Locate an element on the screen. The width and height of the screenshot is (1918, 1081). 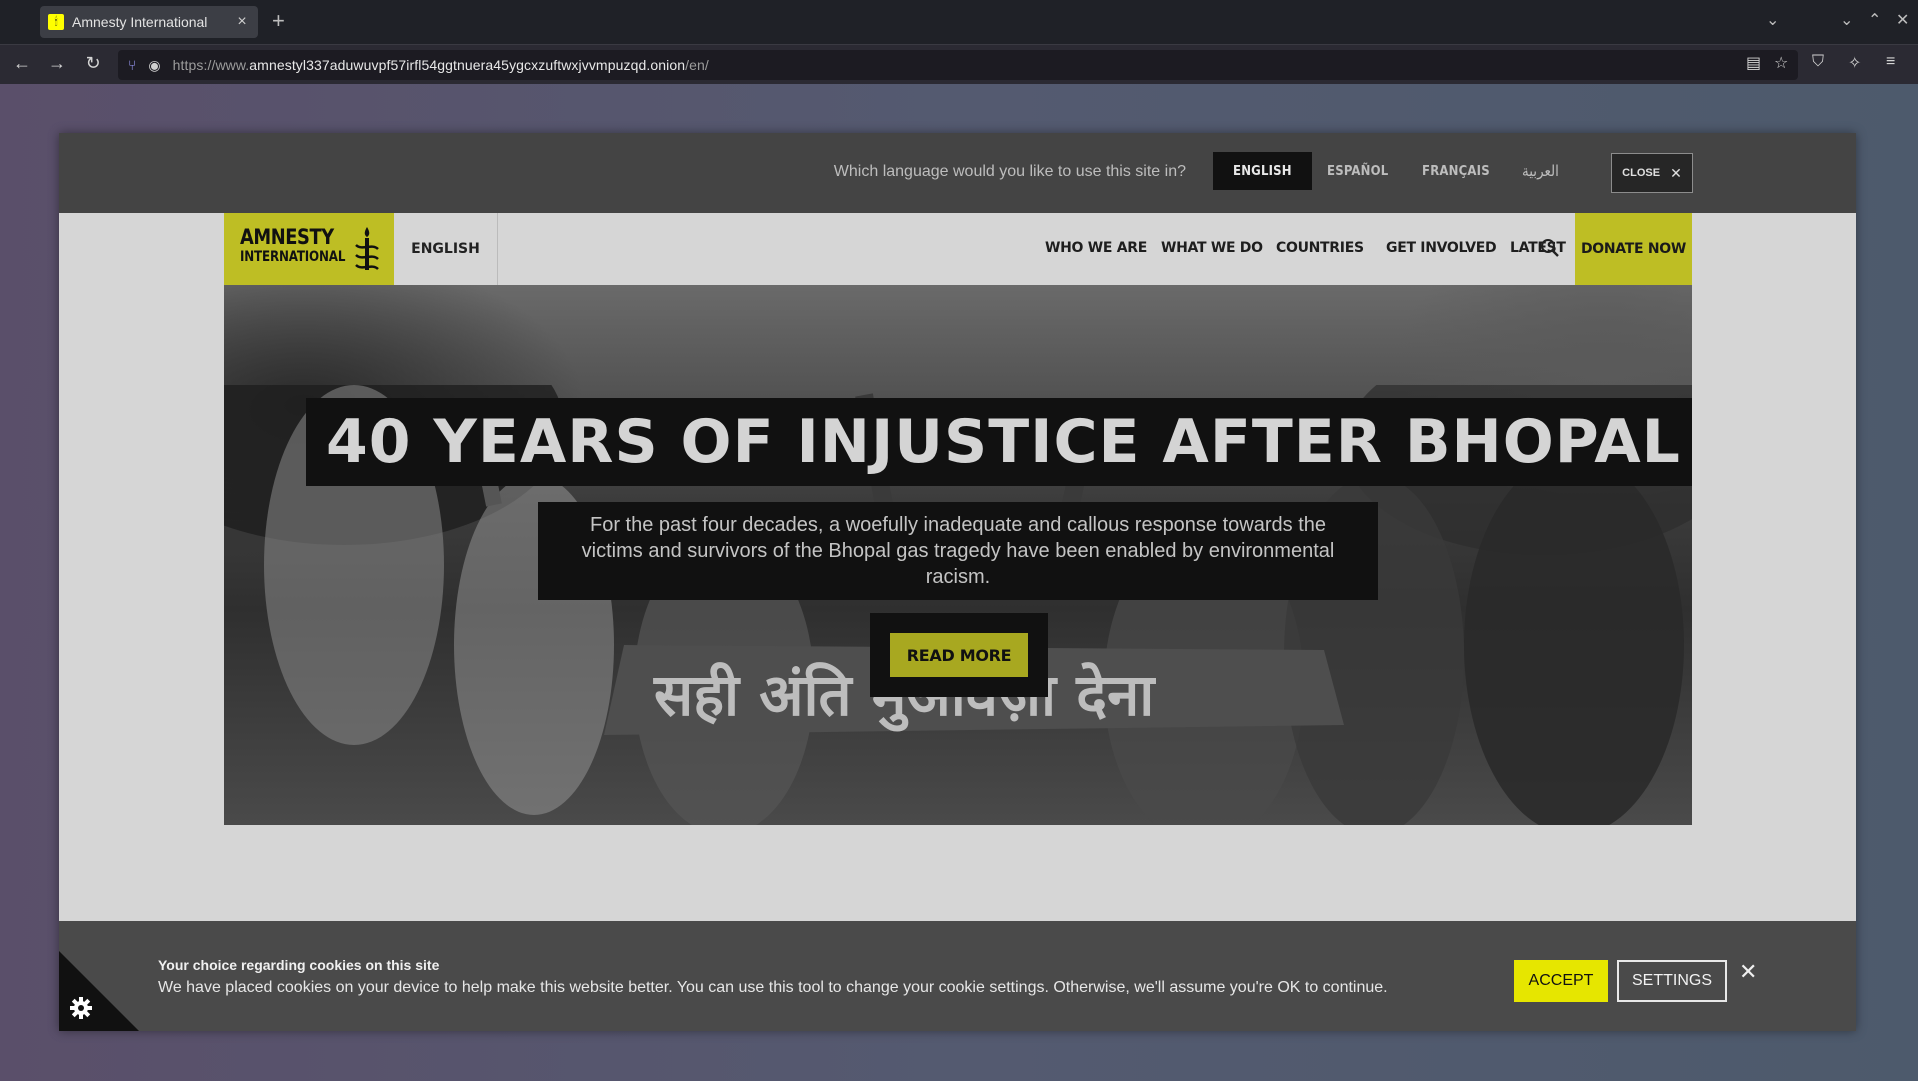
tor-circuit-icon: ⑂ is located at coordinates (132, 65).